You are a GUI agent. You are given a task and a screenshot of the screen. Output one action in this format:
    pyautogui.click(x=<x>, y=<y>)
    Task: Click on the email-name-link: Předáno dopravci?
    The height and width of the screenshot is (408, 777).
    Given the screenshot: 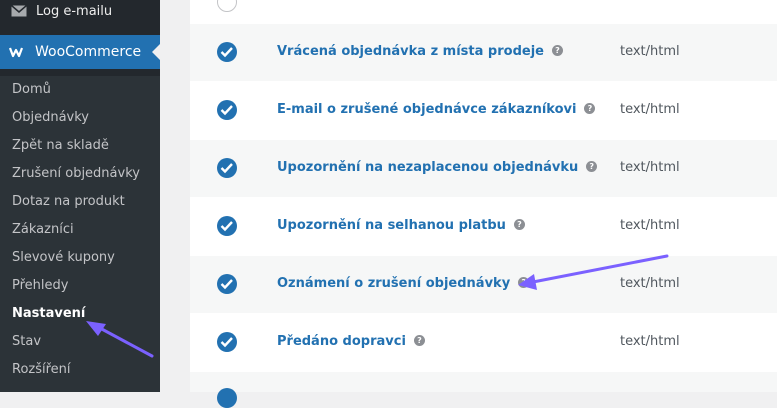 What is the action you would take?
    pyautogui.click(x=351, y=342)
    